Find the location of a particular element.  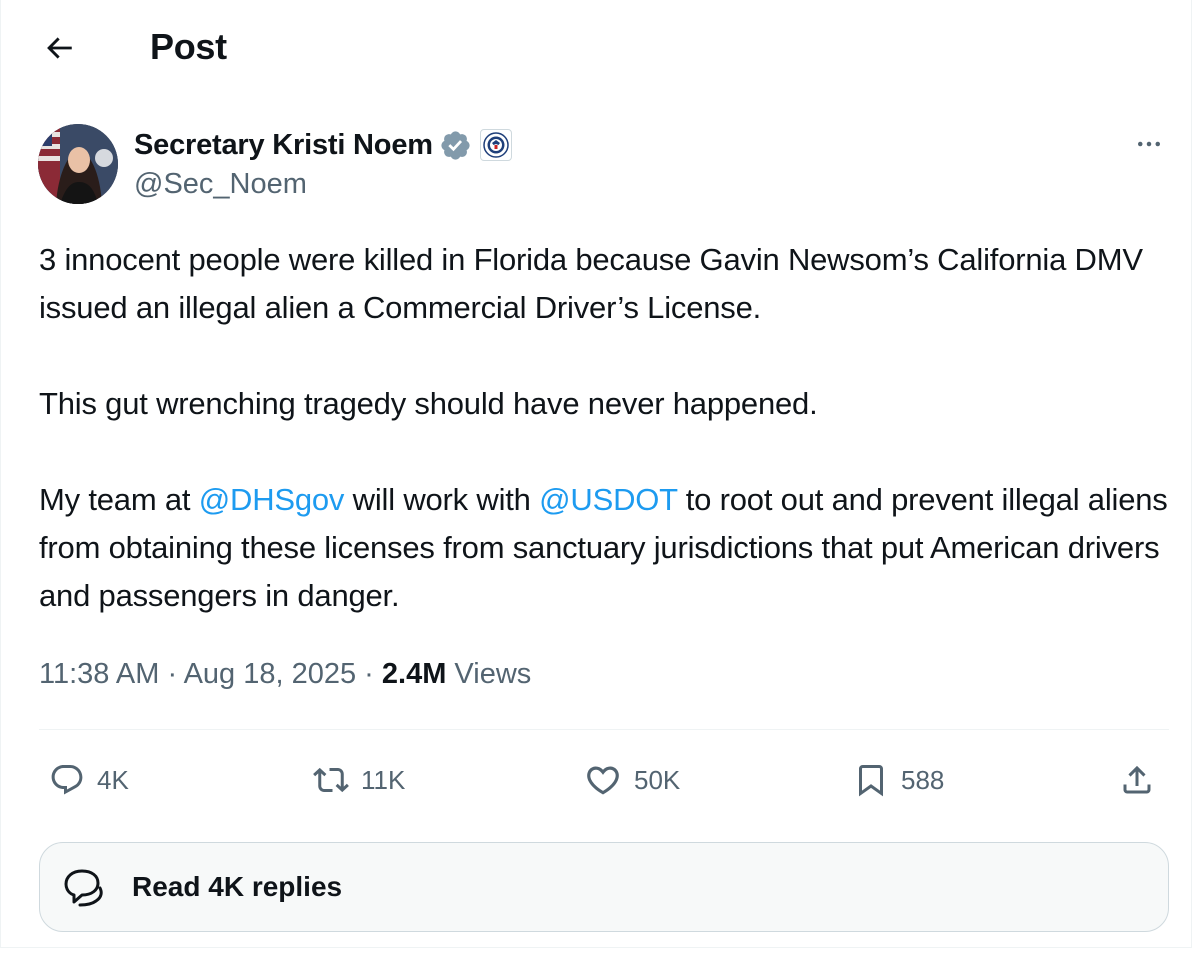

avatar is located at coordinates (78, 164).